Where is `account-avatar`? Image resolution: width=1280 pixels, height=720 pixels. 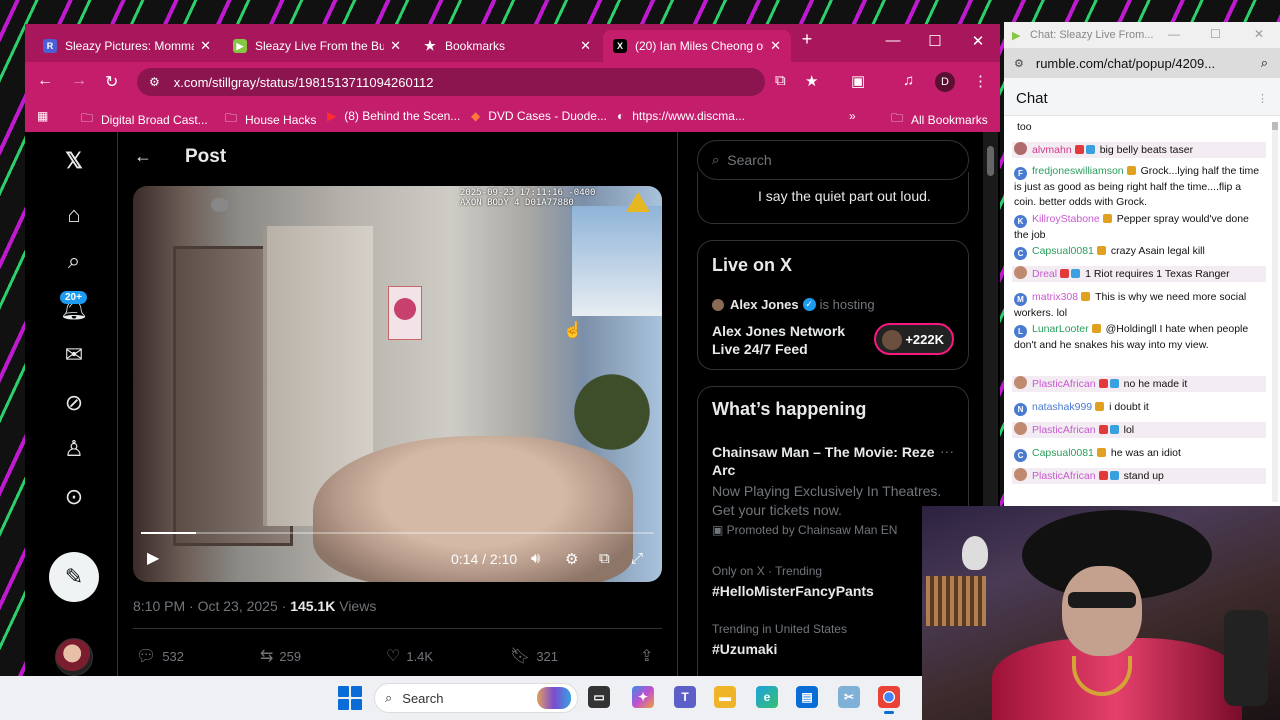
account-avatar is located at coordinates (74, 657).